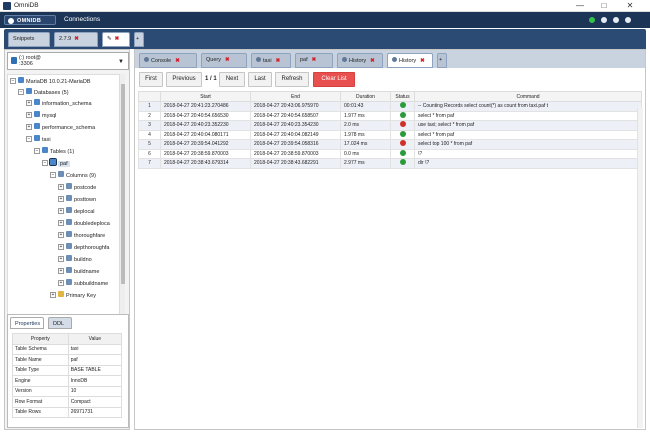 This screenshot has width=650, height=436. I want to click on omnidb-logo: OMNIDB, so click(30, 20).